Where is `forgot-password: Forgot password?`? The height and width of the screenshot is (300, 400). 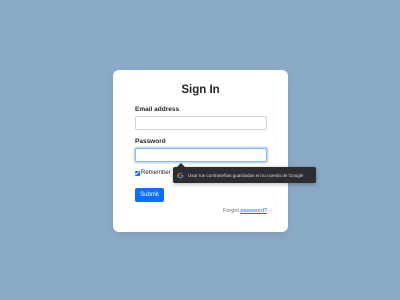 forgot-password: Forgot password? is located at coordinates (245, 211).